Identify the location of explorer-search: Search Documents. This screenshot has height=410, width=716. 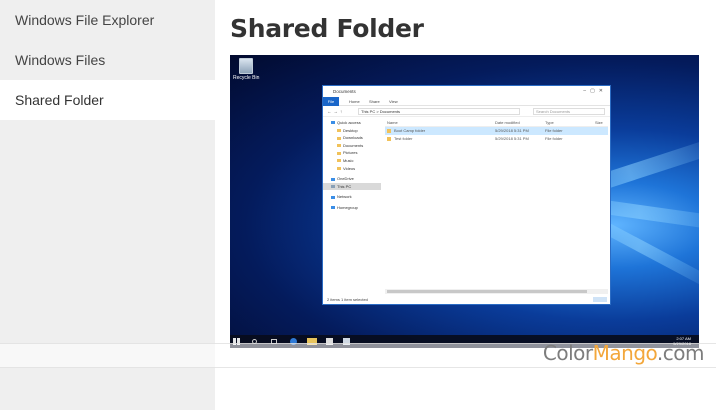
(569, 111).